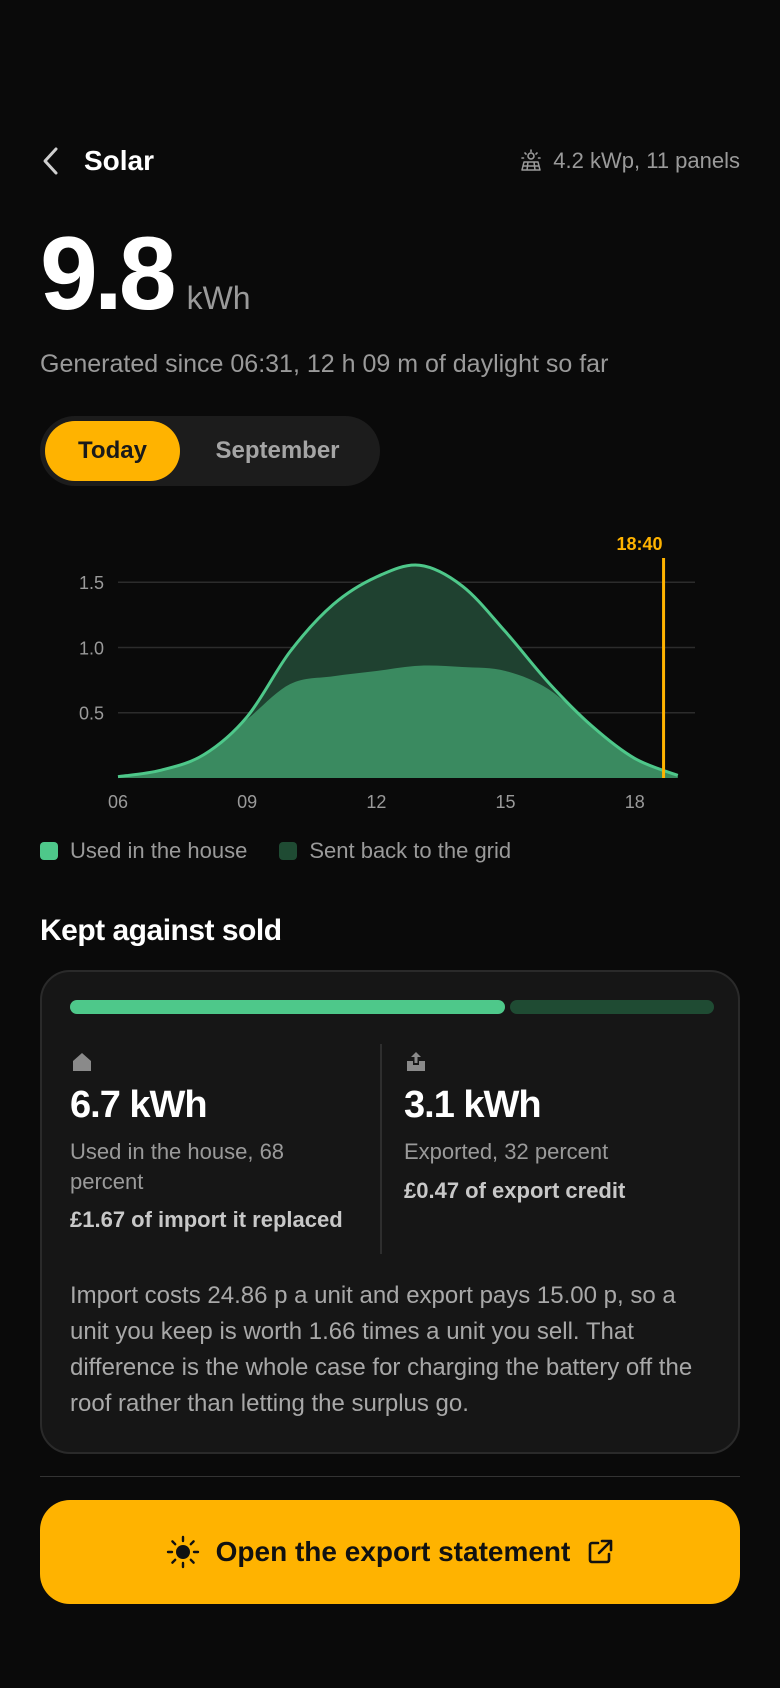 The width and height of the screenshot is (780, 1688). What do you see at coordinates (601, 1551) in the screenshot?
I see `external-link-icon` at bounding box center [601, 1551].